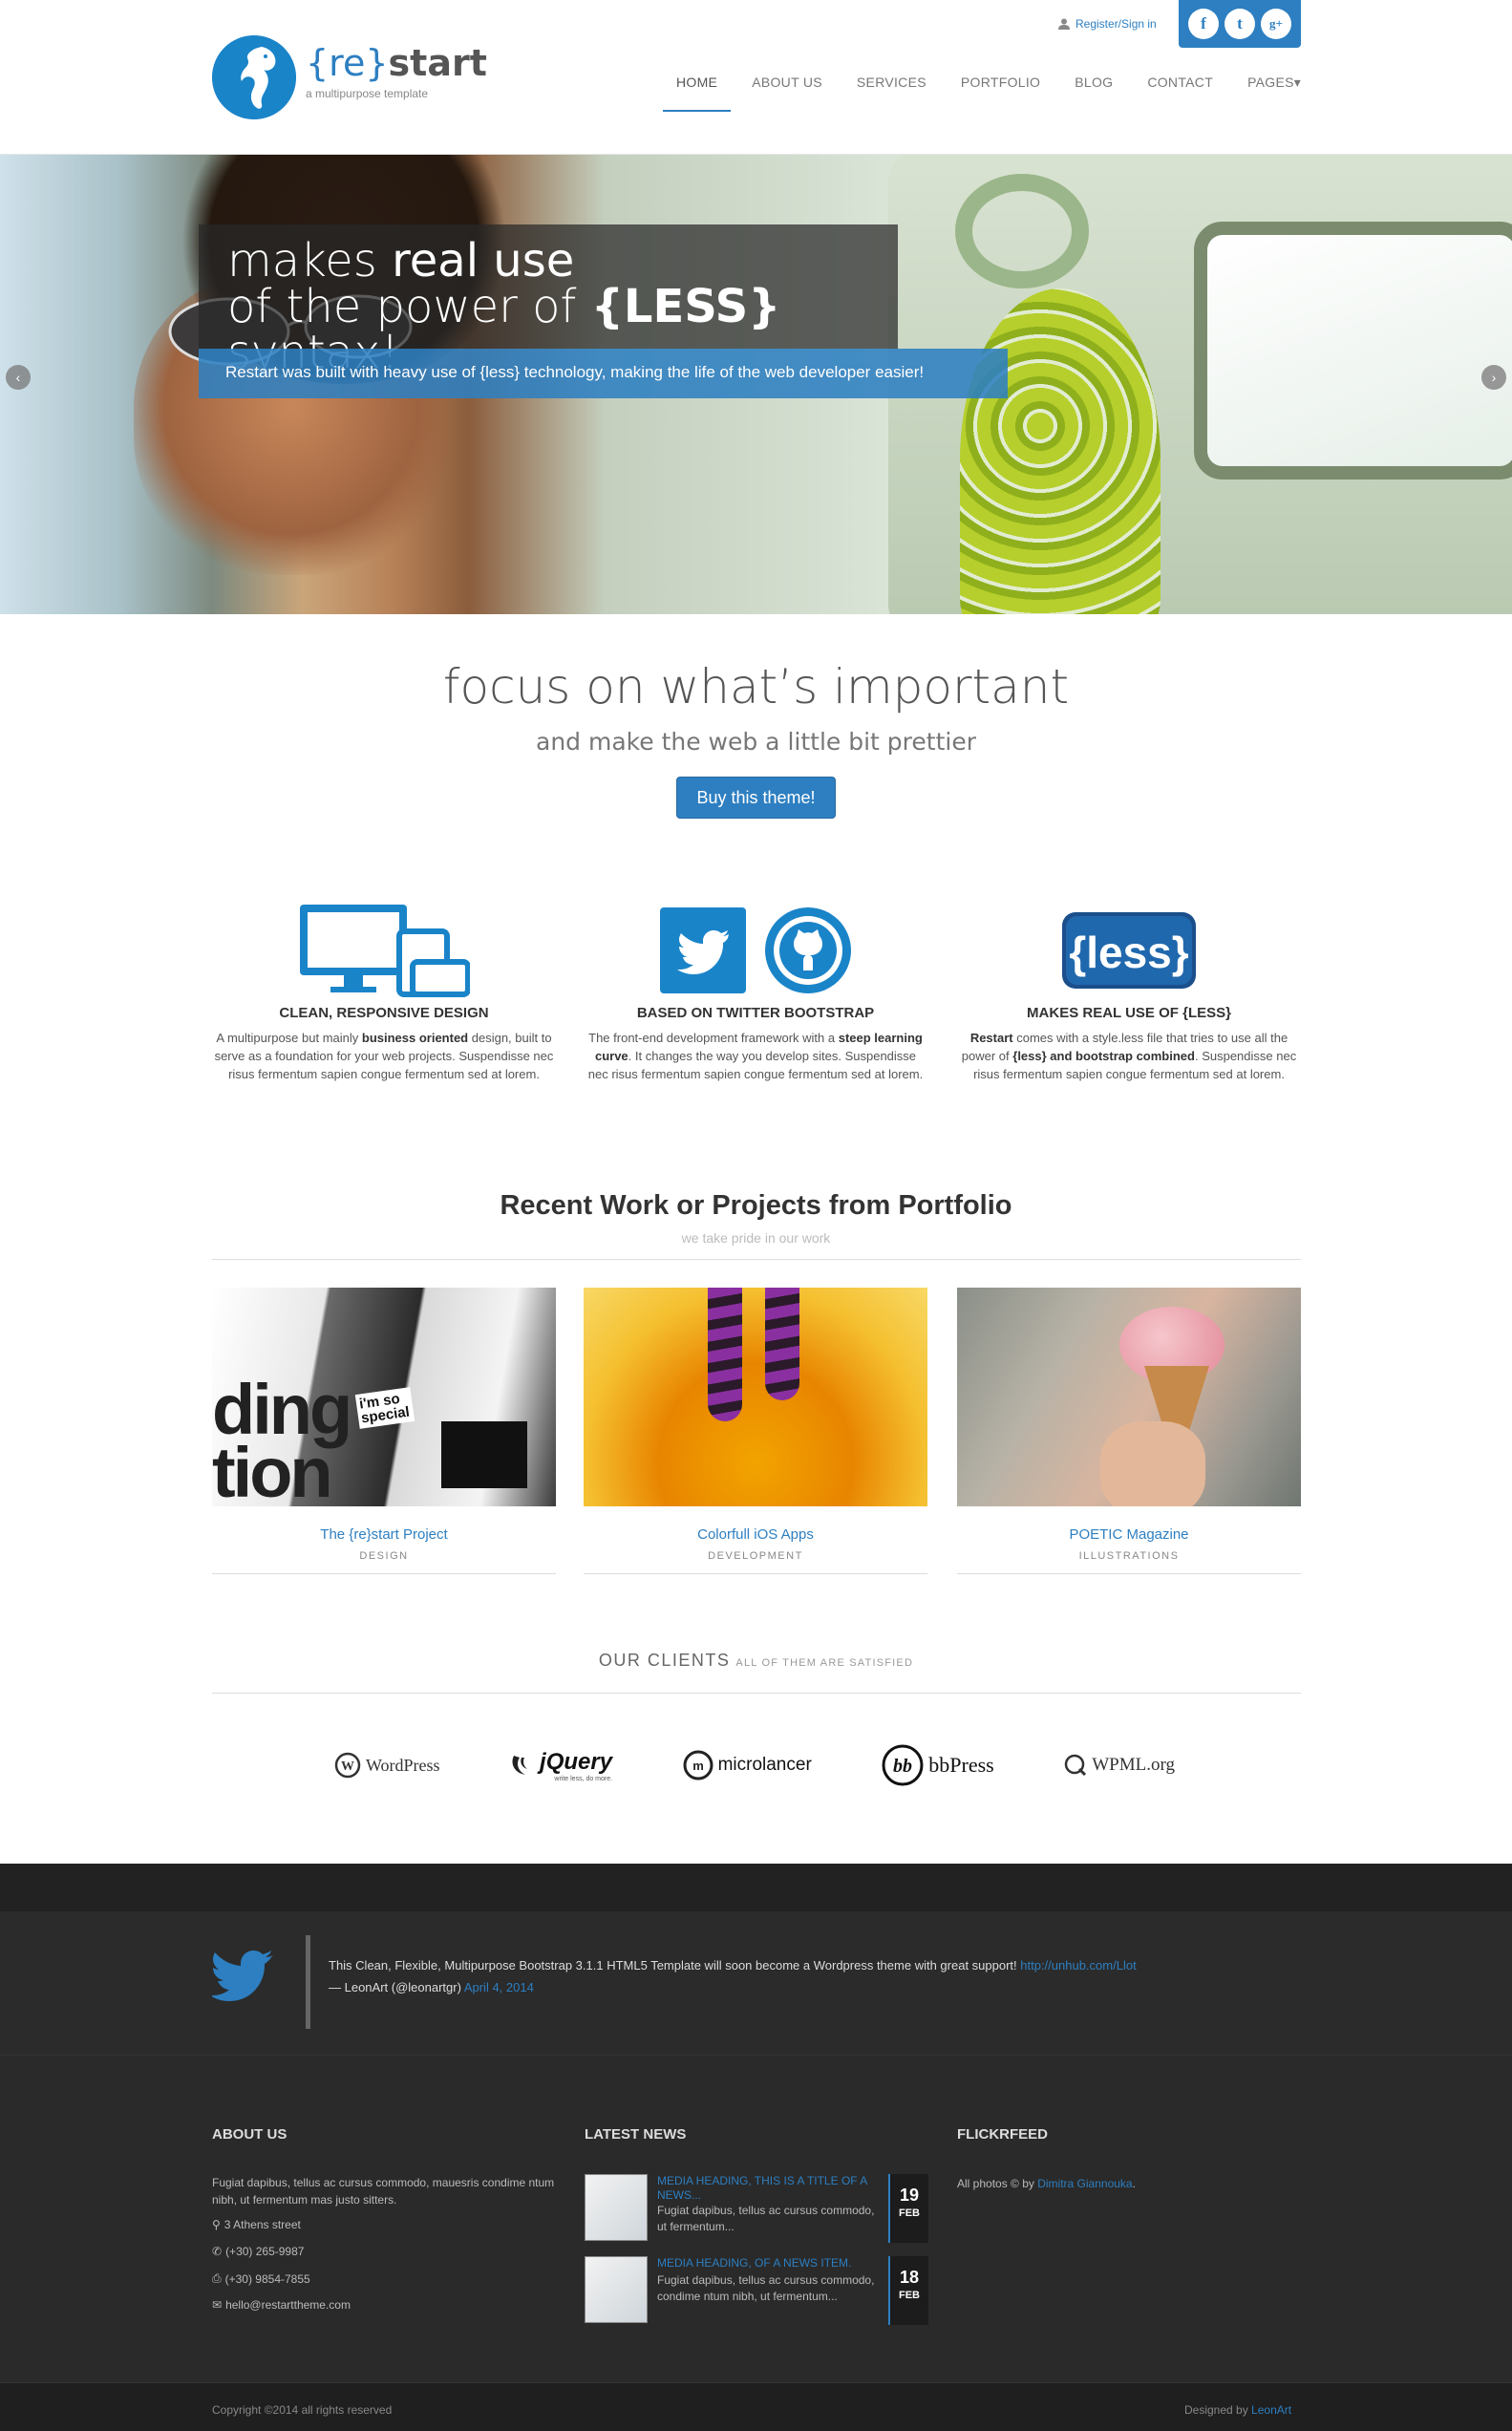 The width and height of the screenshot is (1512, 2431). I want to click on portfolio-item: POETIC Magazine ILLUSTRATIONS, so click(1129, 1431).